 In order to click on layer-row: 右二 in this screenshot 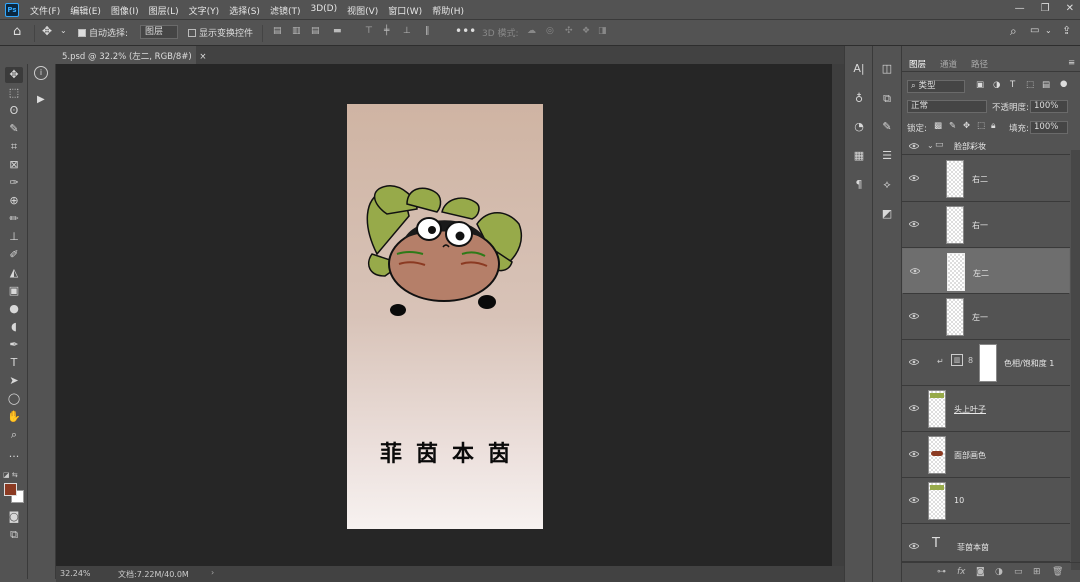, I will do `click(986, 179)`.